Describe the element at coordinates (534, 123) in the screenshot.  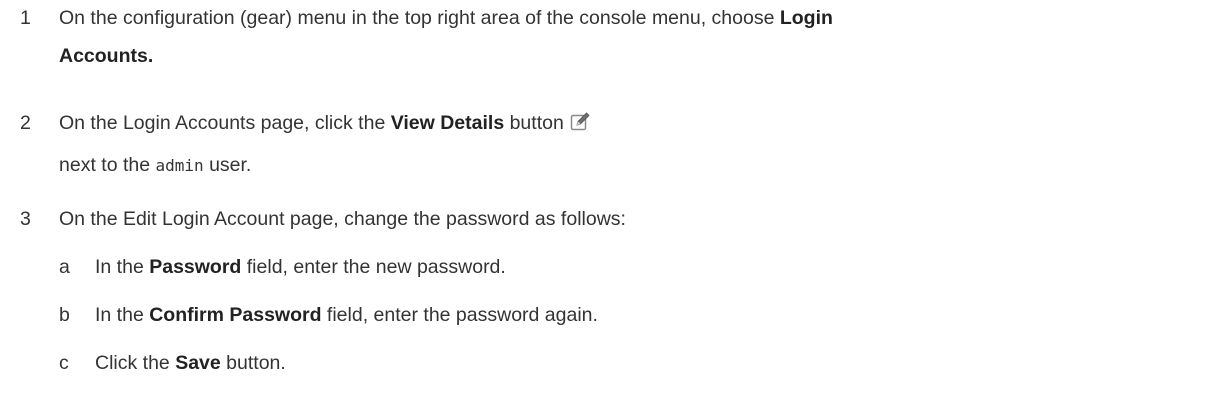
I see `step-text-plain: button` at that location.